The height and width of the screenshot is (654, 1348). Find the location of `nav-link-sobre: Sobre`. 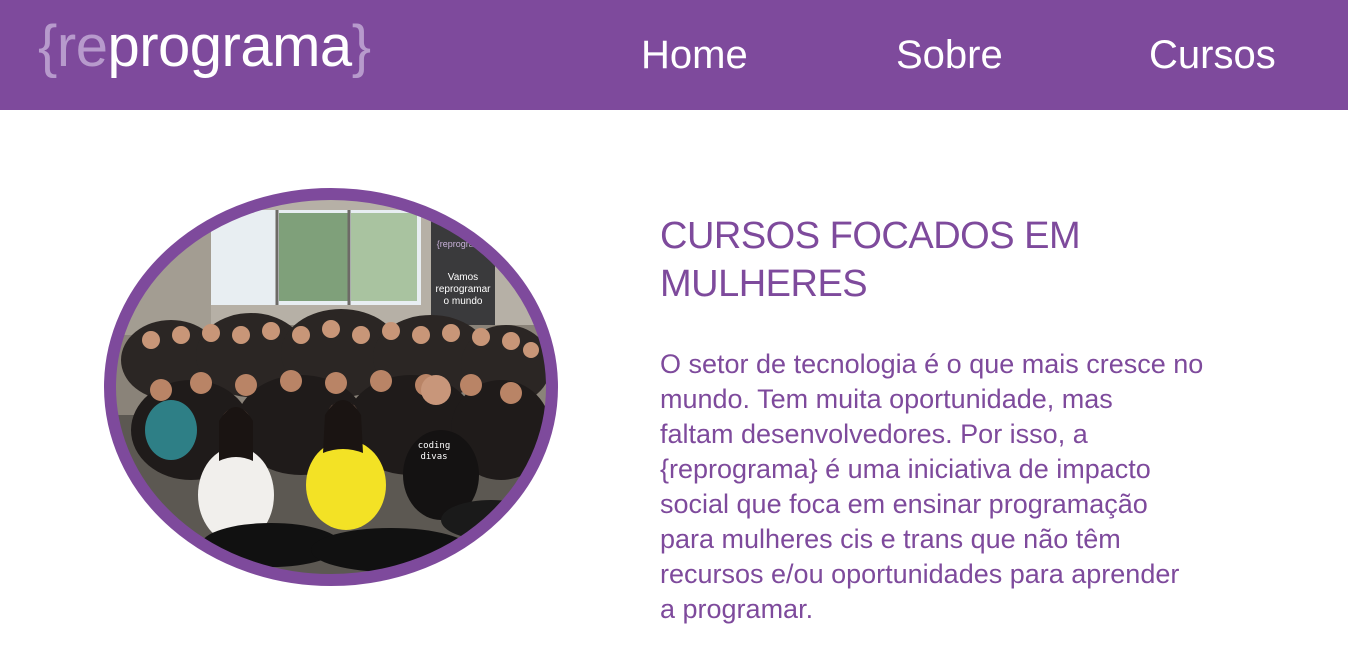

nav-link-sobre: Sobre is located at coordinates (949, 55).